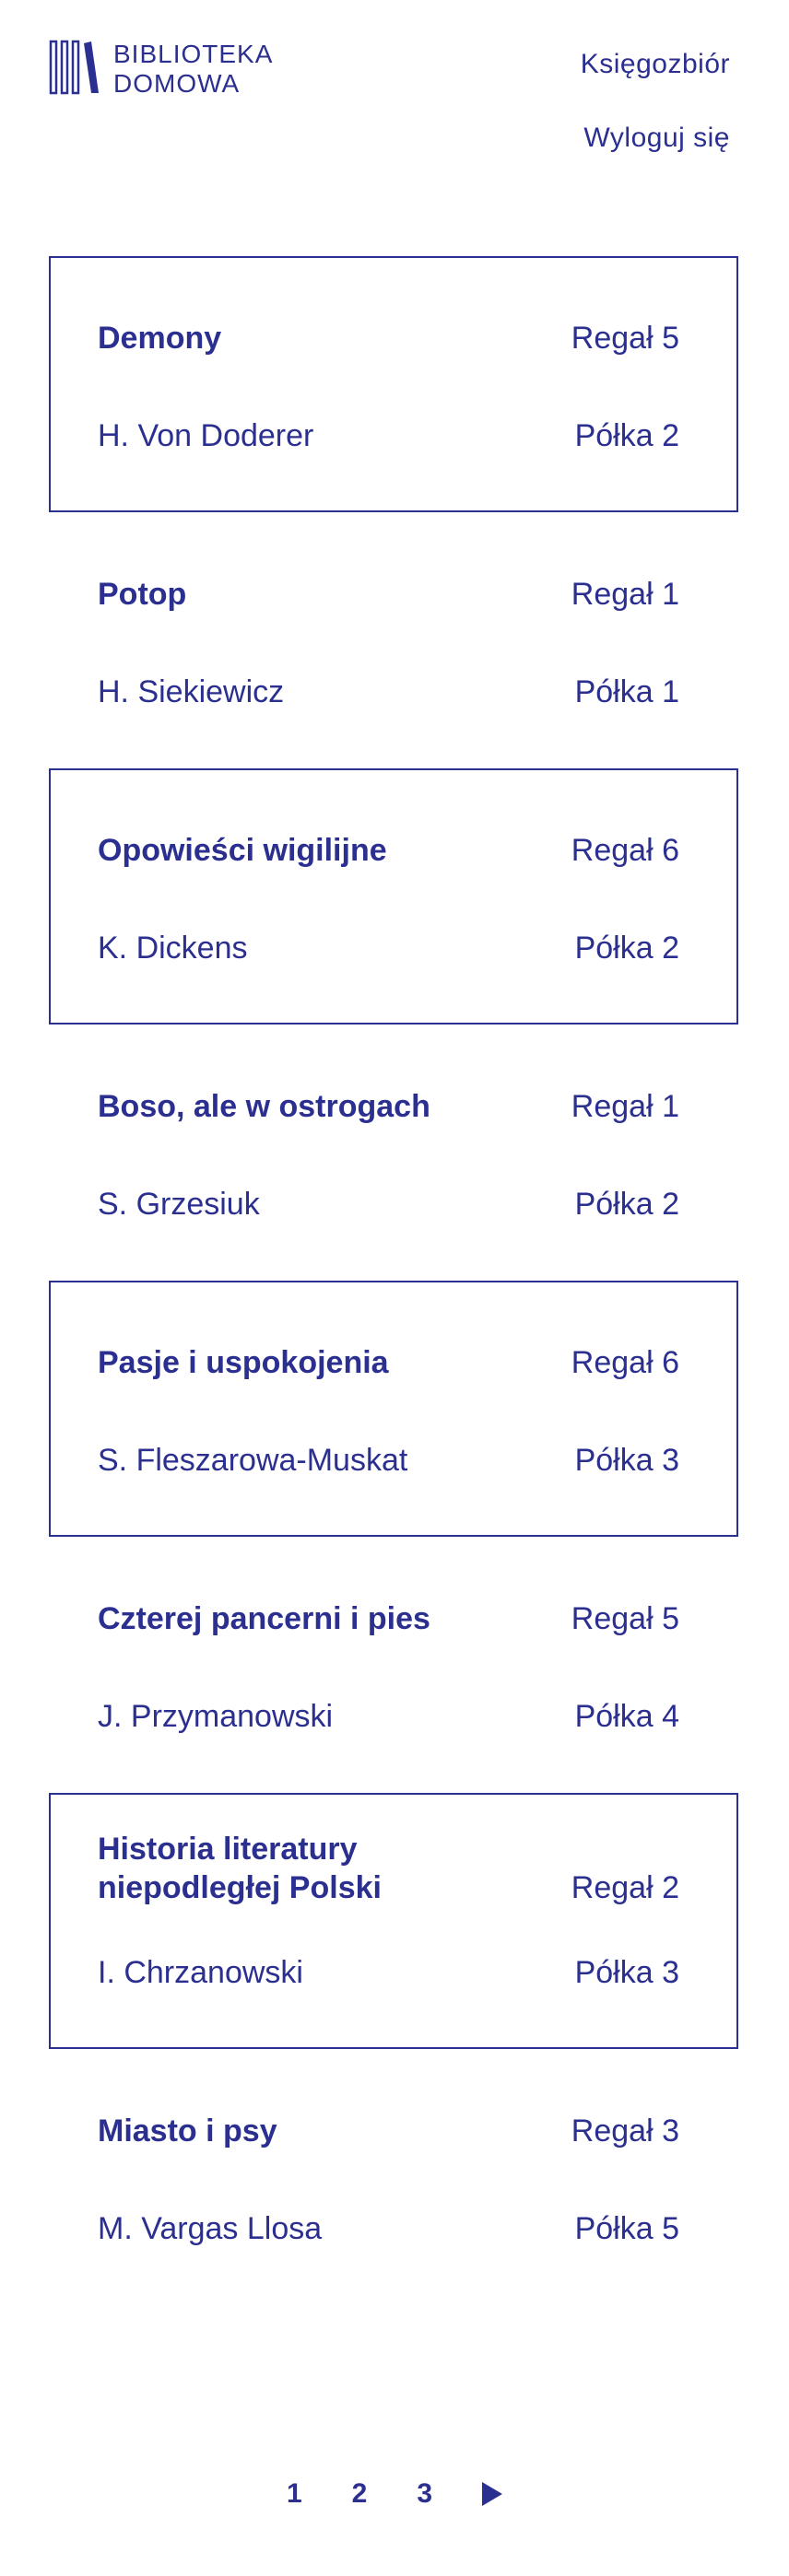 Image resolution: width=789 pixels, height=2576 pixels. I want to click on book-title: Demony, so click(160, 338).